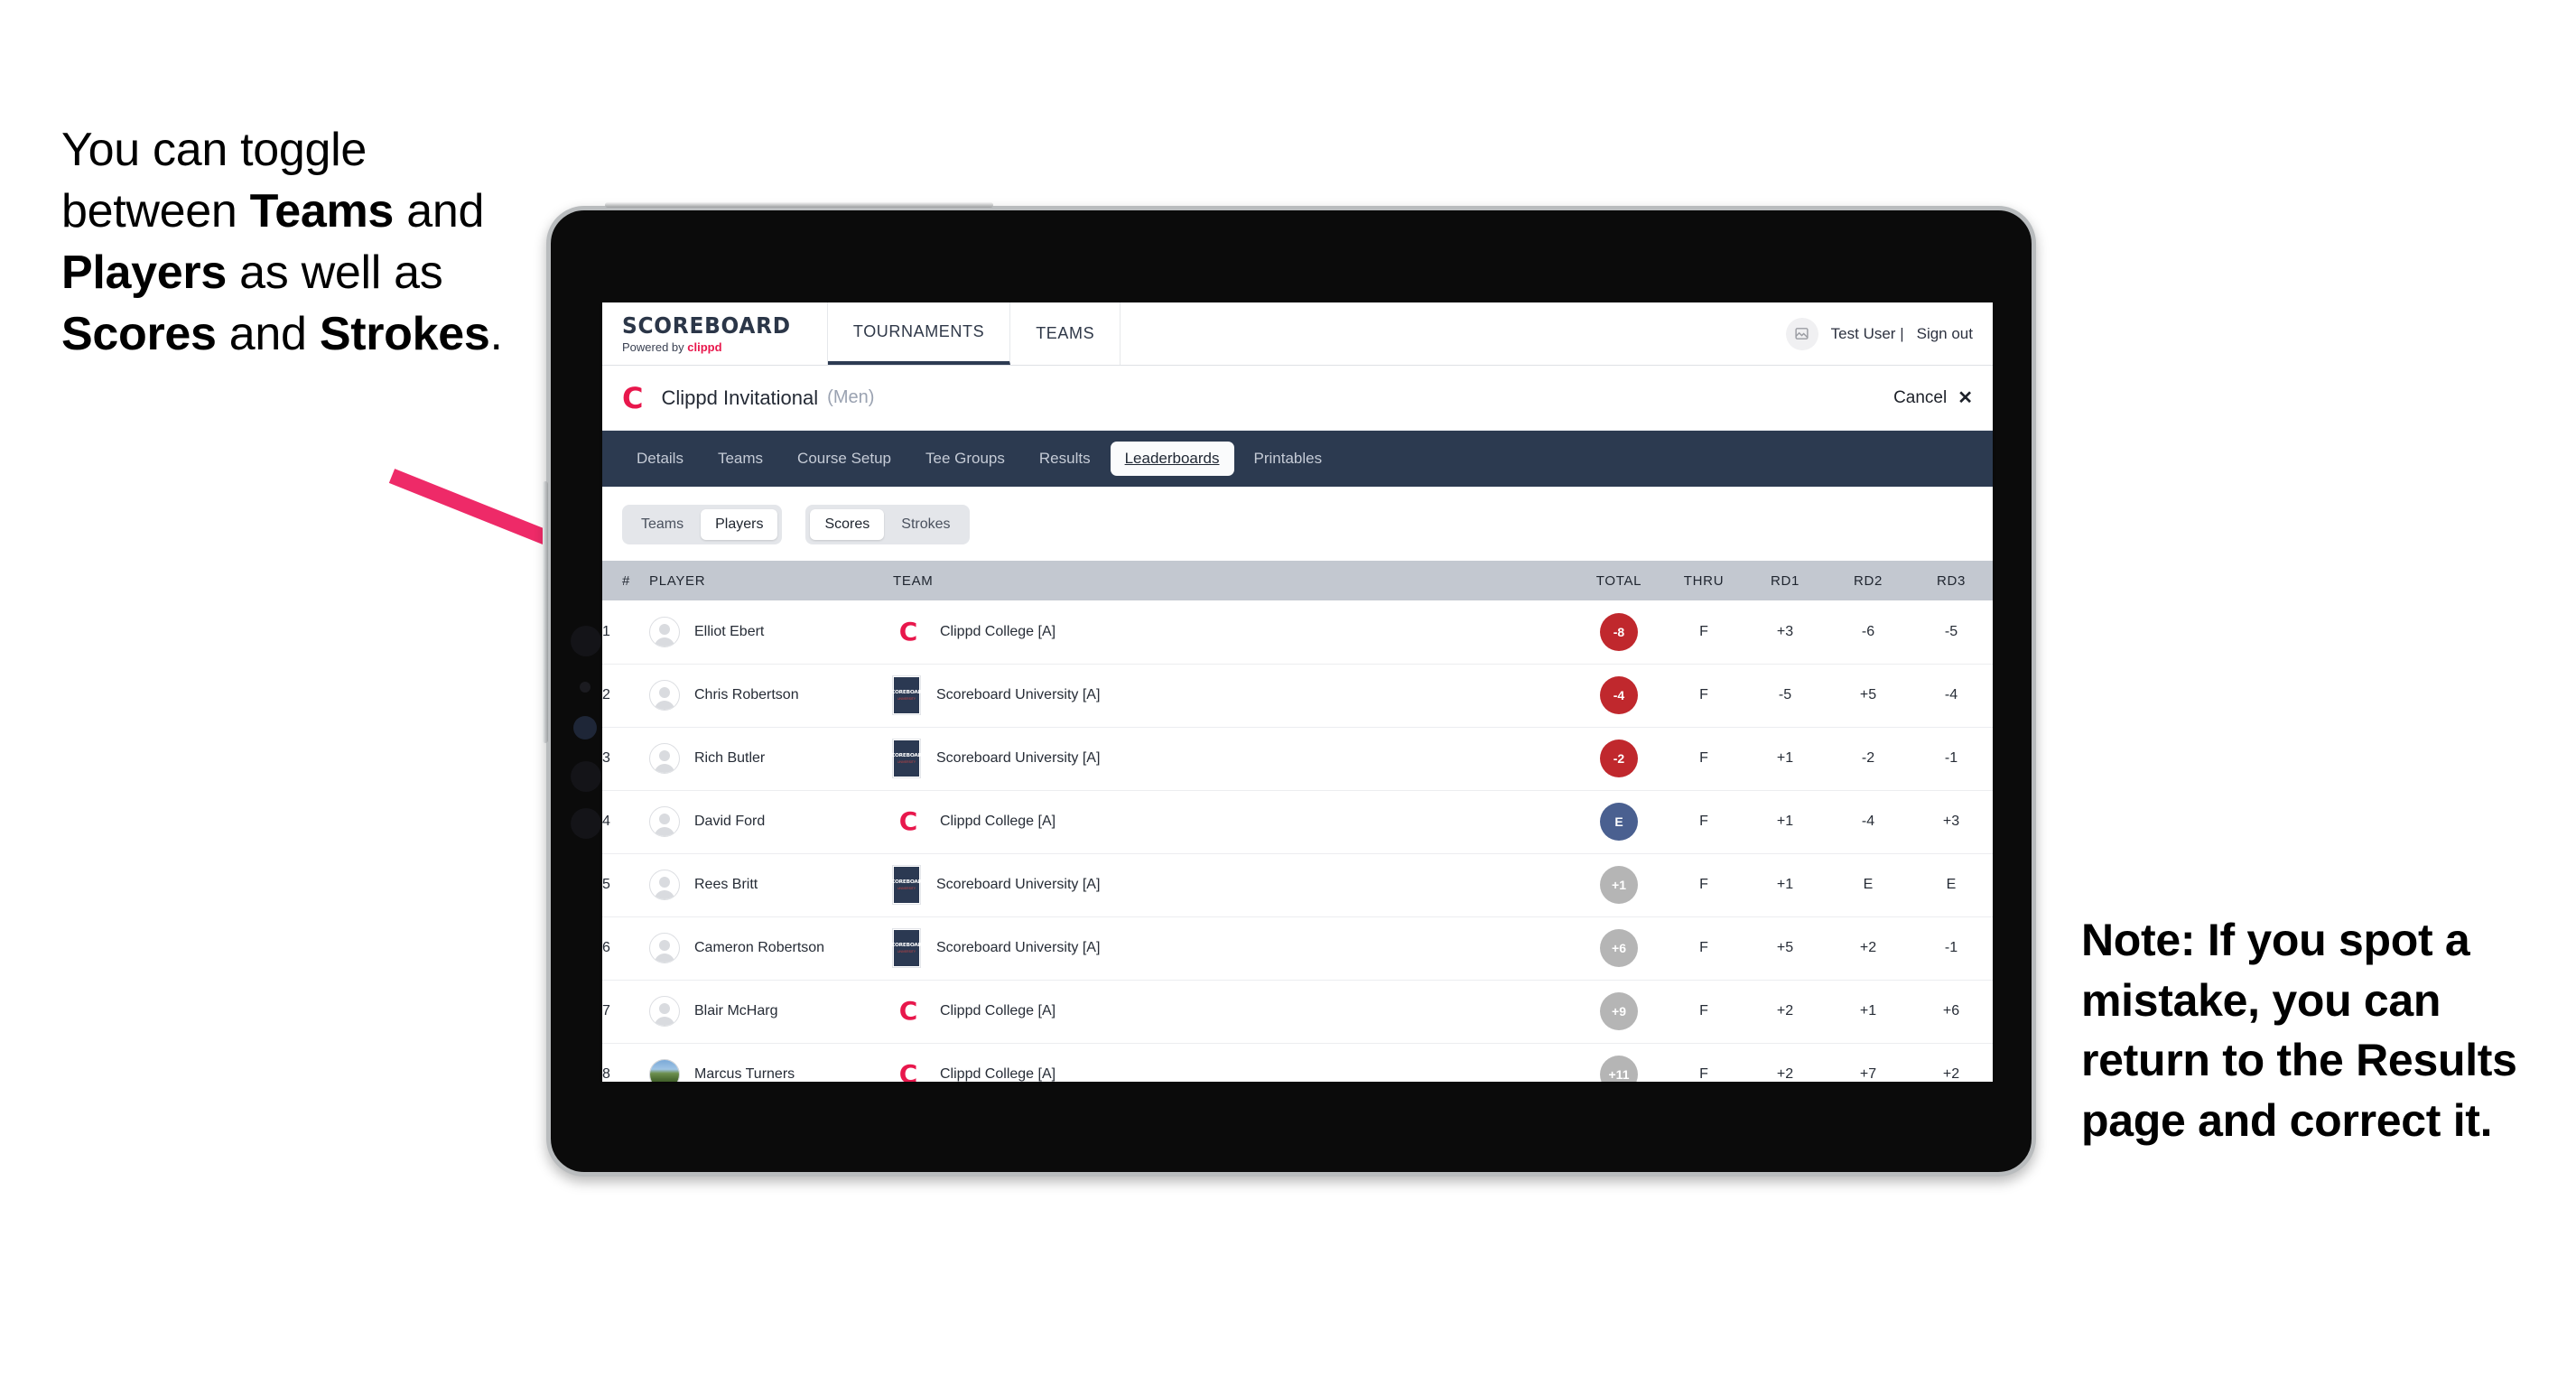  I want to click on subnav-item-leaderboards: Leaderboards, so click(1172, 459).